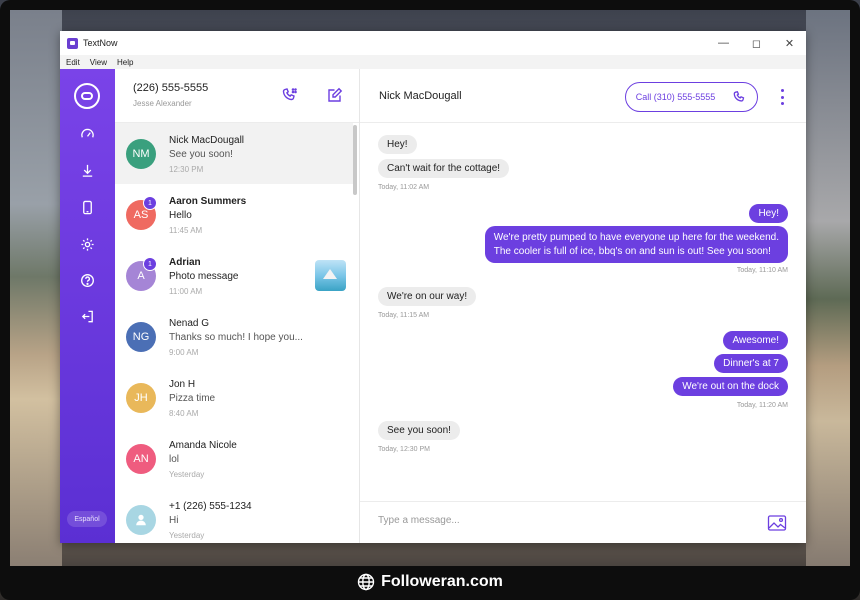 This screenshot has width=860, height=600. Describe the element at coordinates (237, 96) in the screenshot. I see `account-header: (226) 555-5555 Jesse Alexander` at that location.